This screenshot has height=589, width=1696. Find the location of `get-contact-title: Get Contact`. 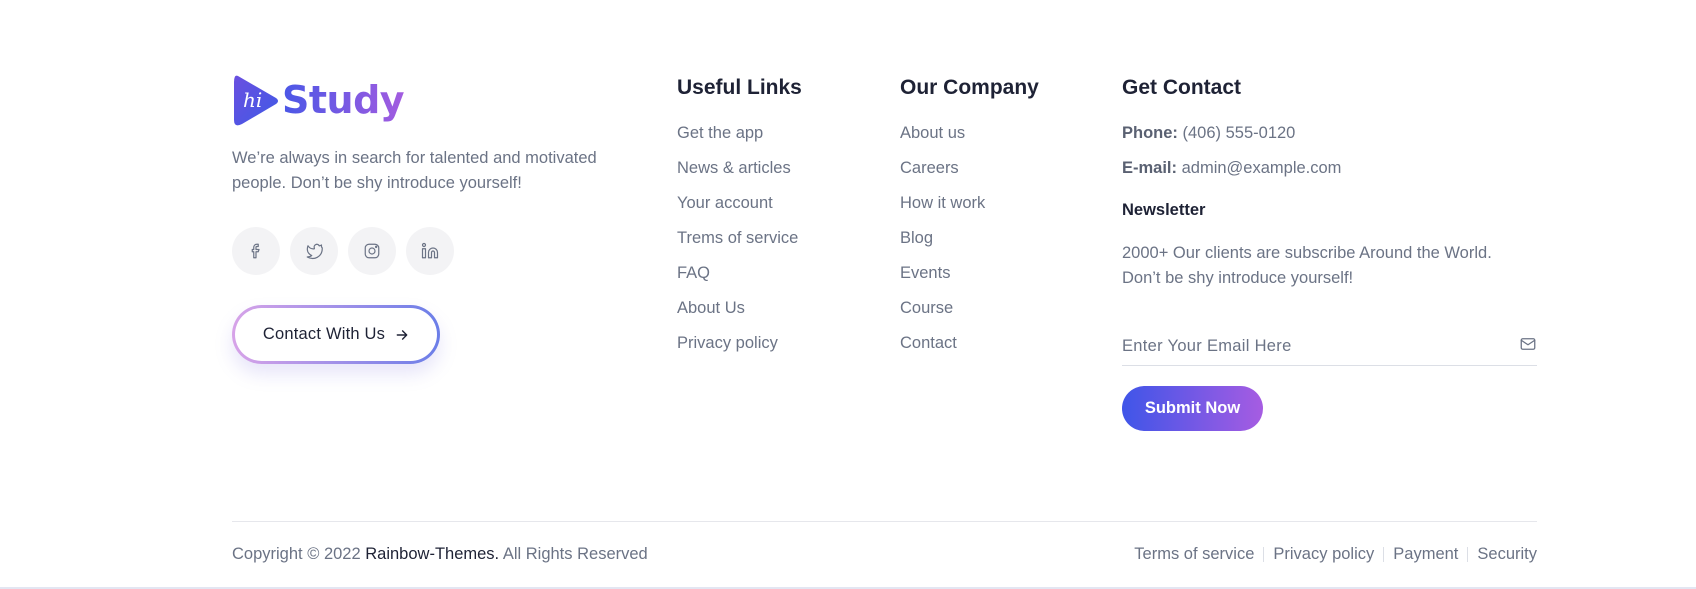

get-contact-title: Get Contact is located at coordinates (1182, 87).